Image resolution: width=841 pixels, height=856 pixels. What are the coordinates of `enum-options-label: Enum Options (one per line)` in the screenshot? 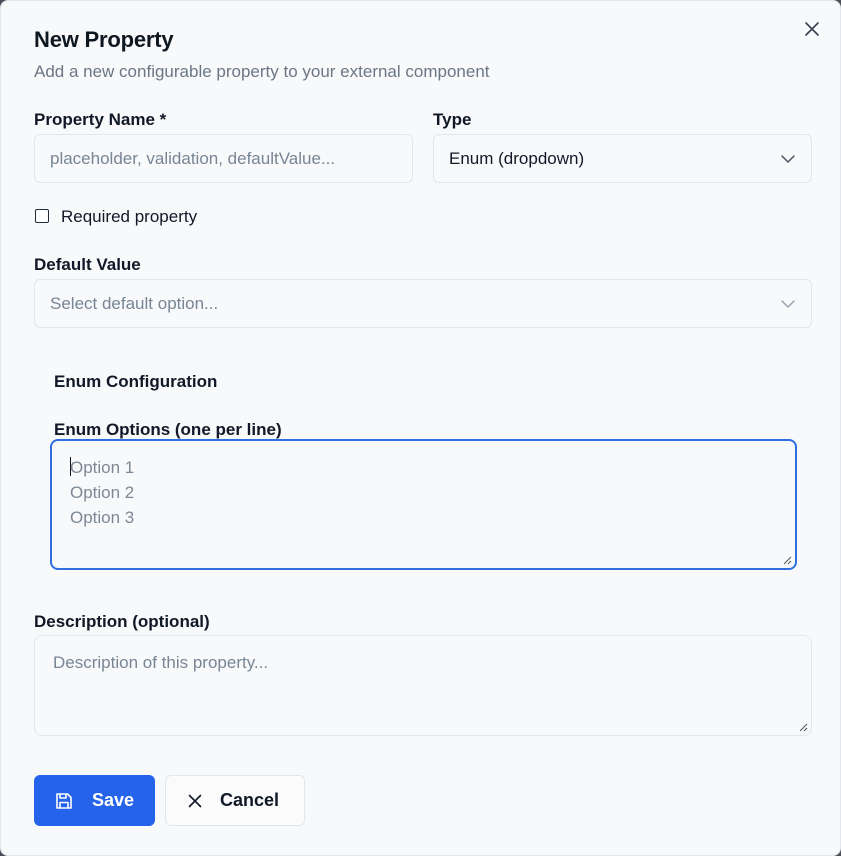 It's located at (168, 429).